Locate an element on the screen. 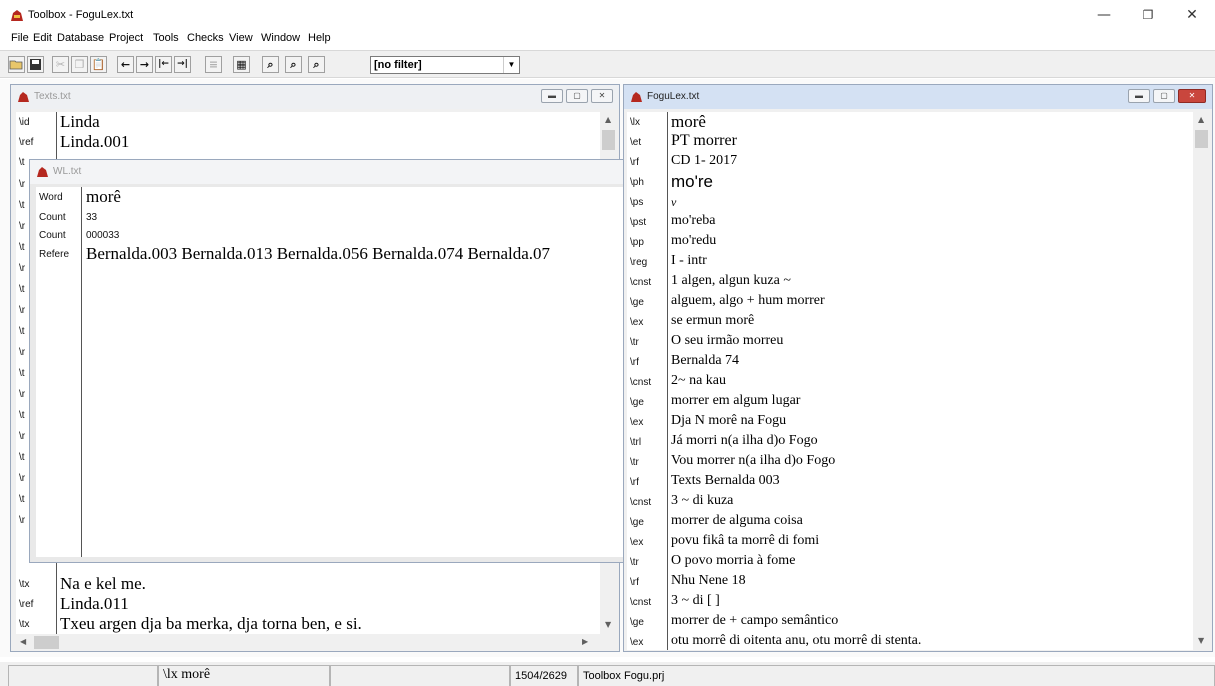  record-field: \tx Na e kel me. is located at coordinates (82, 583).